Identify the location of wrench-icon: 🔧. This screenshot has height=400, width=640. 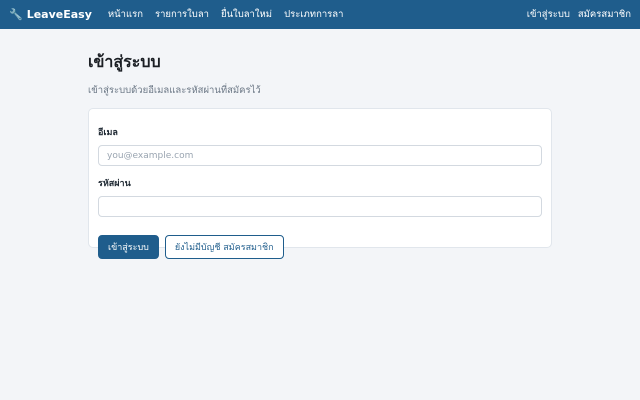
(16, 14).